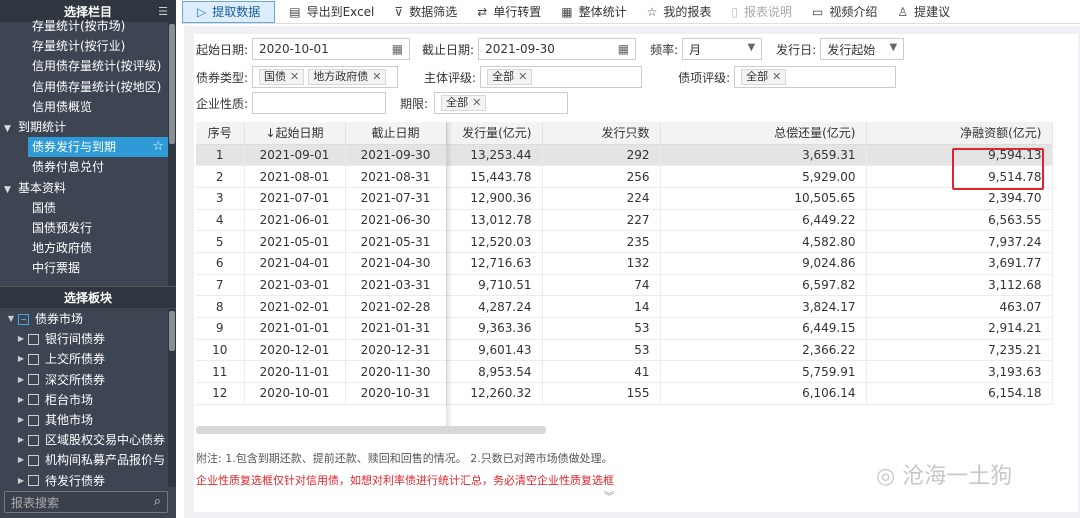 This screenshot has height=518, width=1080. I want to click on sidebar-item: 地方政府债, so click(84, 248).